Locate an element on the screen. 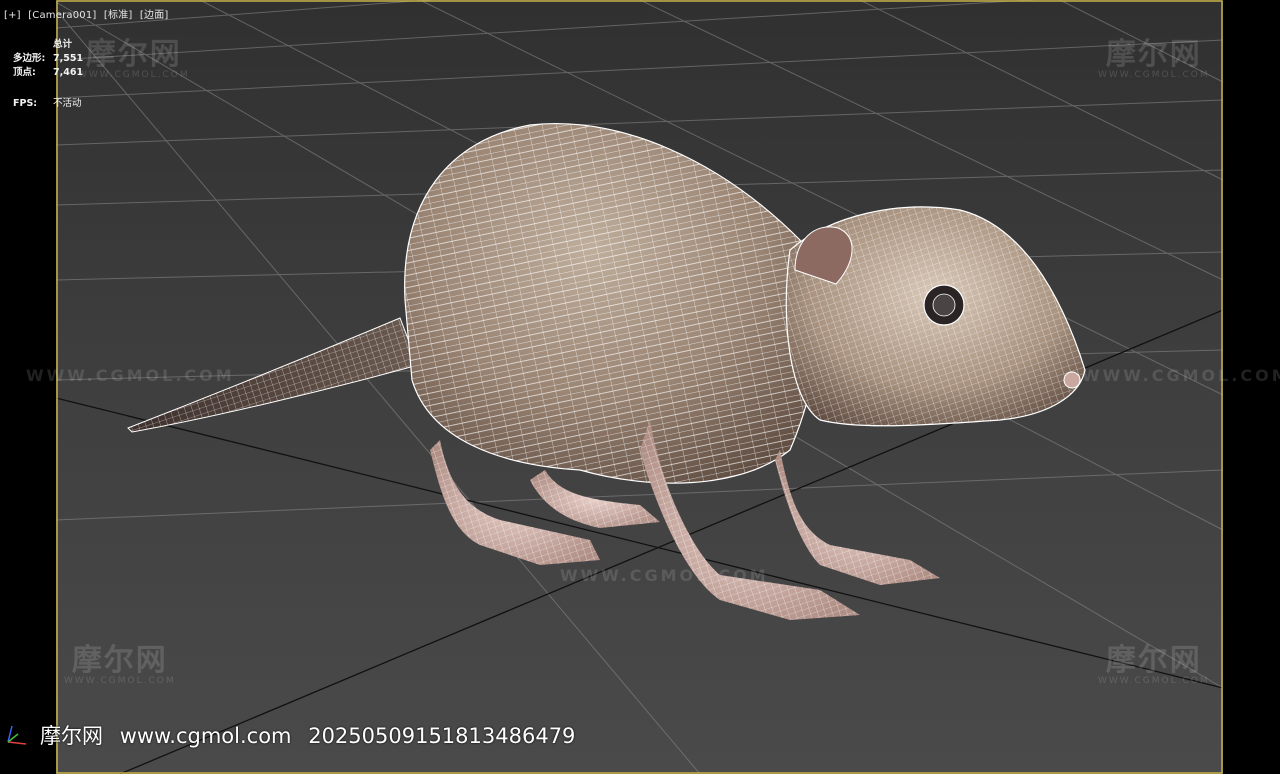  stats-fps-value: 不活动 is located at coordinates (67, 103).